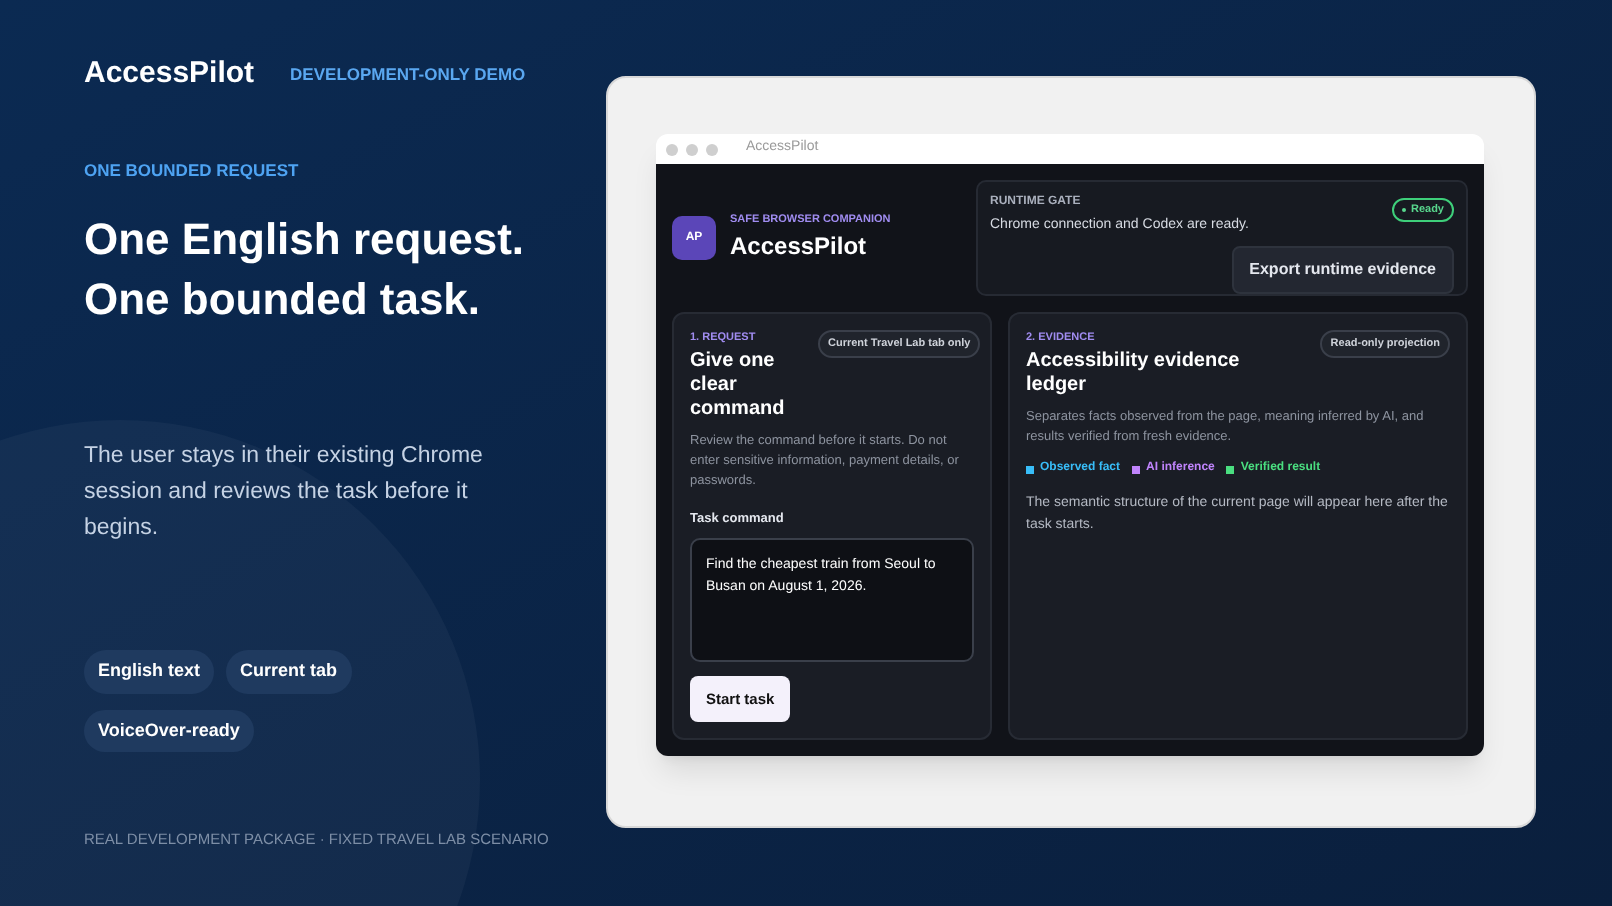 The width and height of the screenshot is (1612, 906). What do you see at coordinates (192, 170) in the screenshot?
I see `eyebrow-label: ONE BOUNDED REQUEST` at bounding box center [192, 170].